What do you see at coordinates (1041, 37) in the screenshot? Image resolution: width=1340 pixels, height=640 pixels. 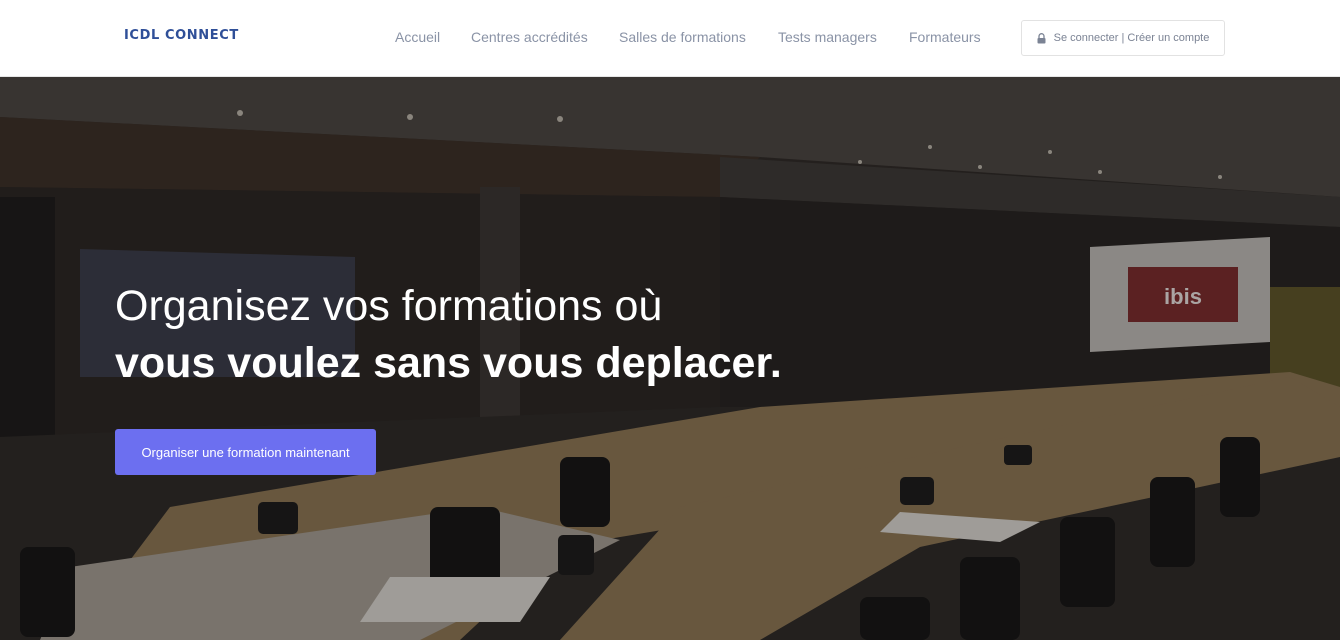 I see `lock-icon` at bounding box center [1041, 37].